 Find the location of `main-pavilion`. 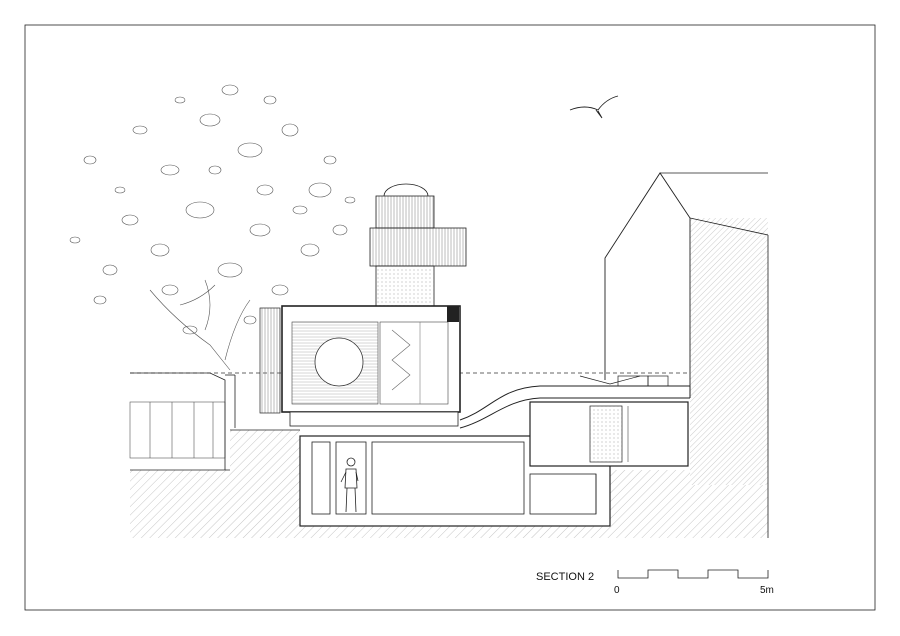

main-pavilion is located at coordinates (360, 366).